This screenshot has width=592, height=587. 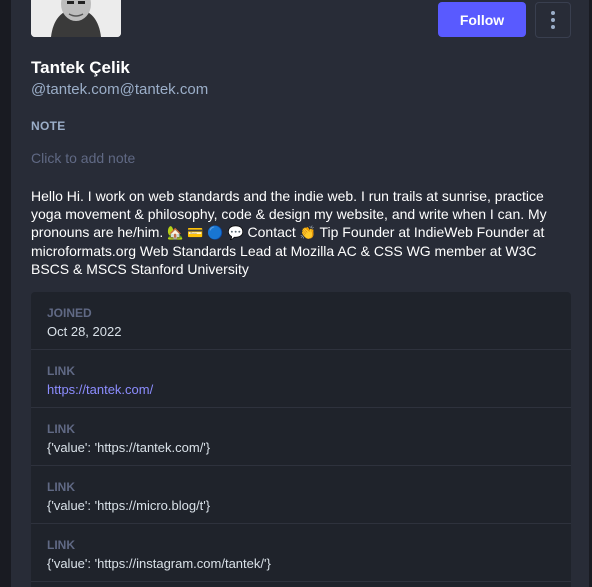 I want to click on avatar, so click(x=76, y=18).